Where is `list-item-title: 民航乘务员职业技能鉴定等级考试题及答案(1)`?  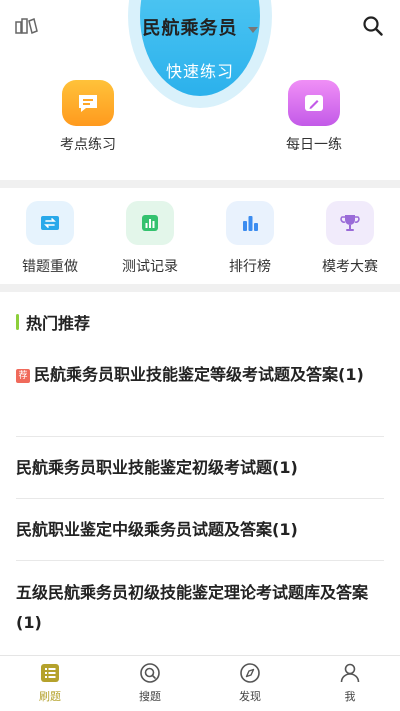 list-item-title: 民航乘务员职业技能鉴定等级考试题及答案(1) is located at coordinates (199, 374).